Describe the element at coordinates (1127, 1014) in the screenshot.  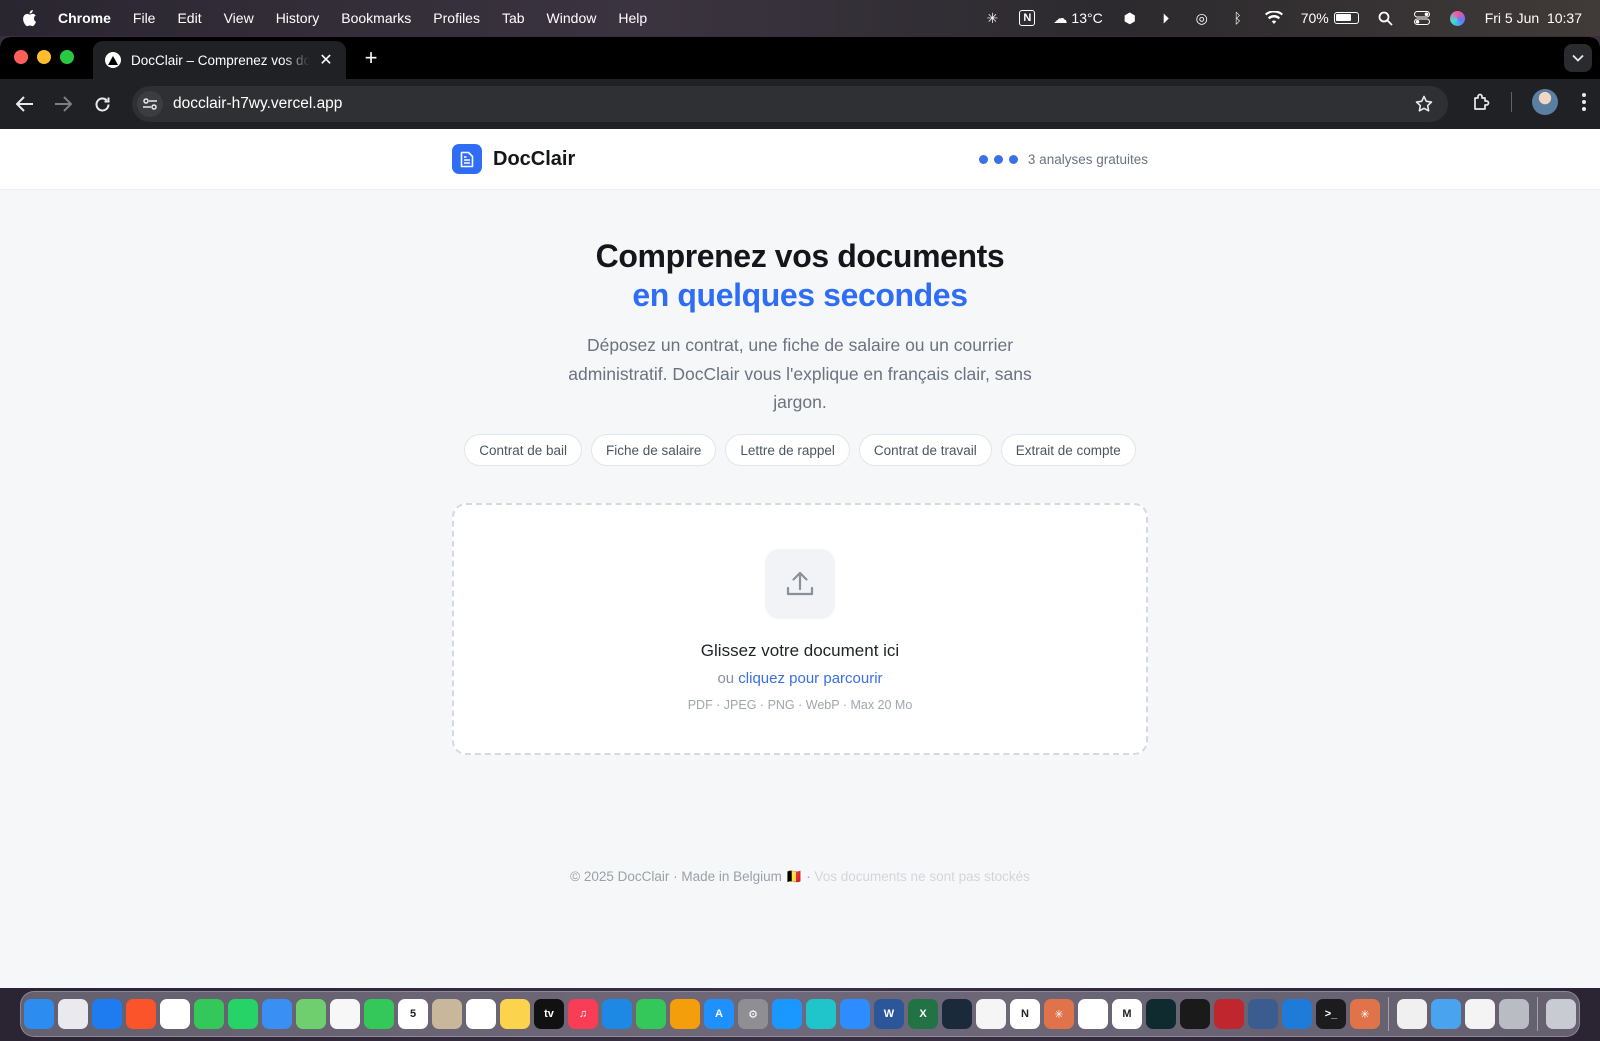
I see `gmail-icon: M` at that location.